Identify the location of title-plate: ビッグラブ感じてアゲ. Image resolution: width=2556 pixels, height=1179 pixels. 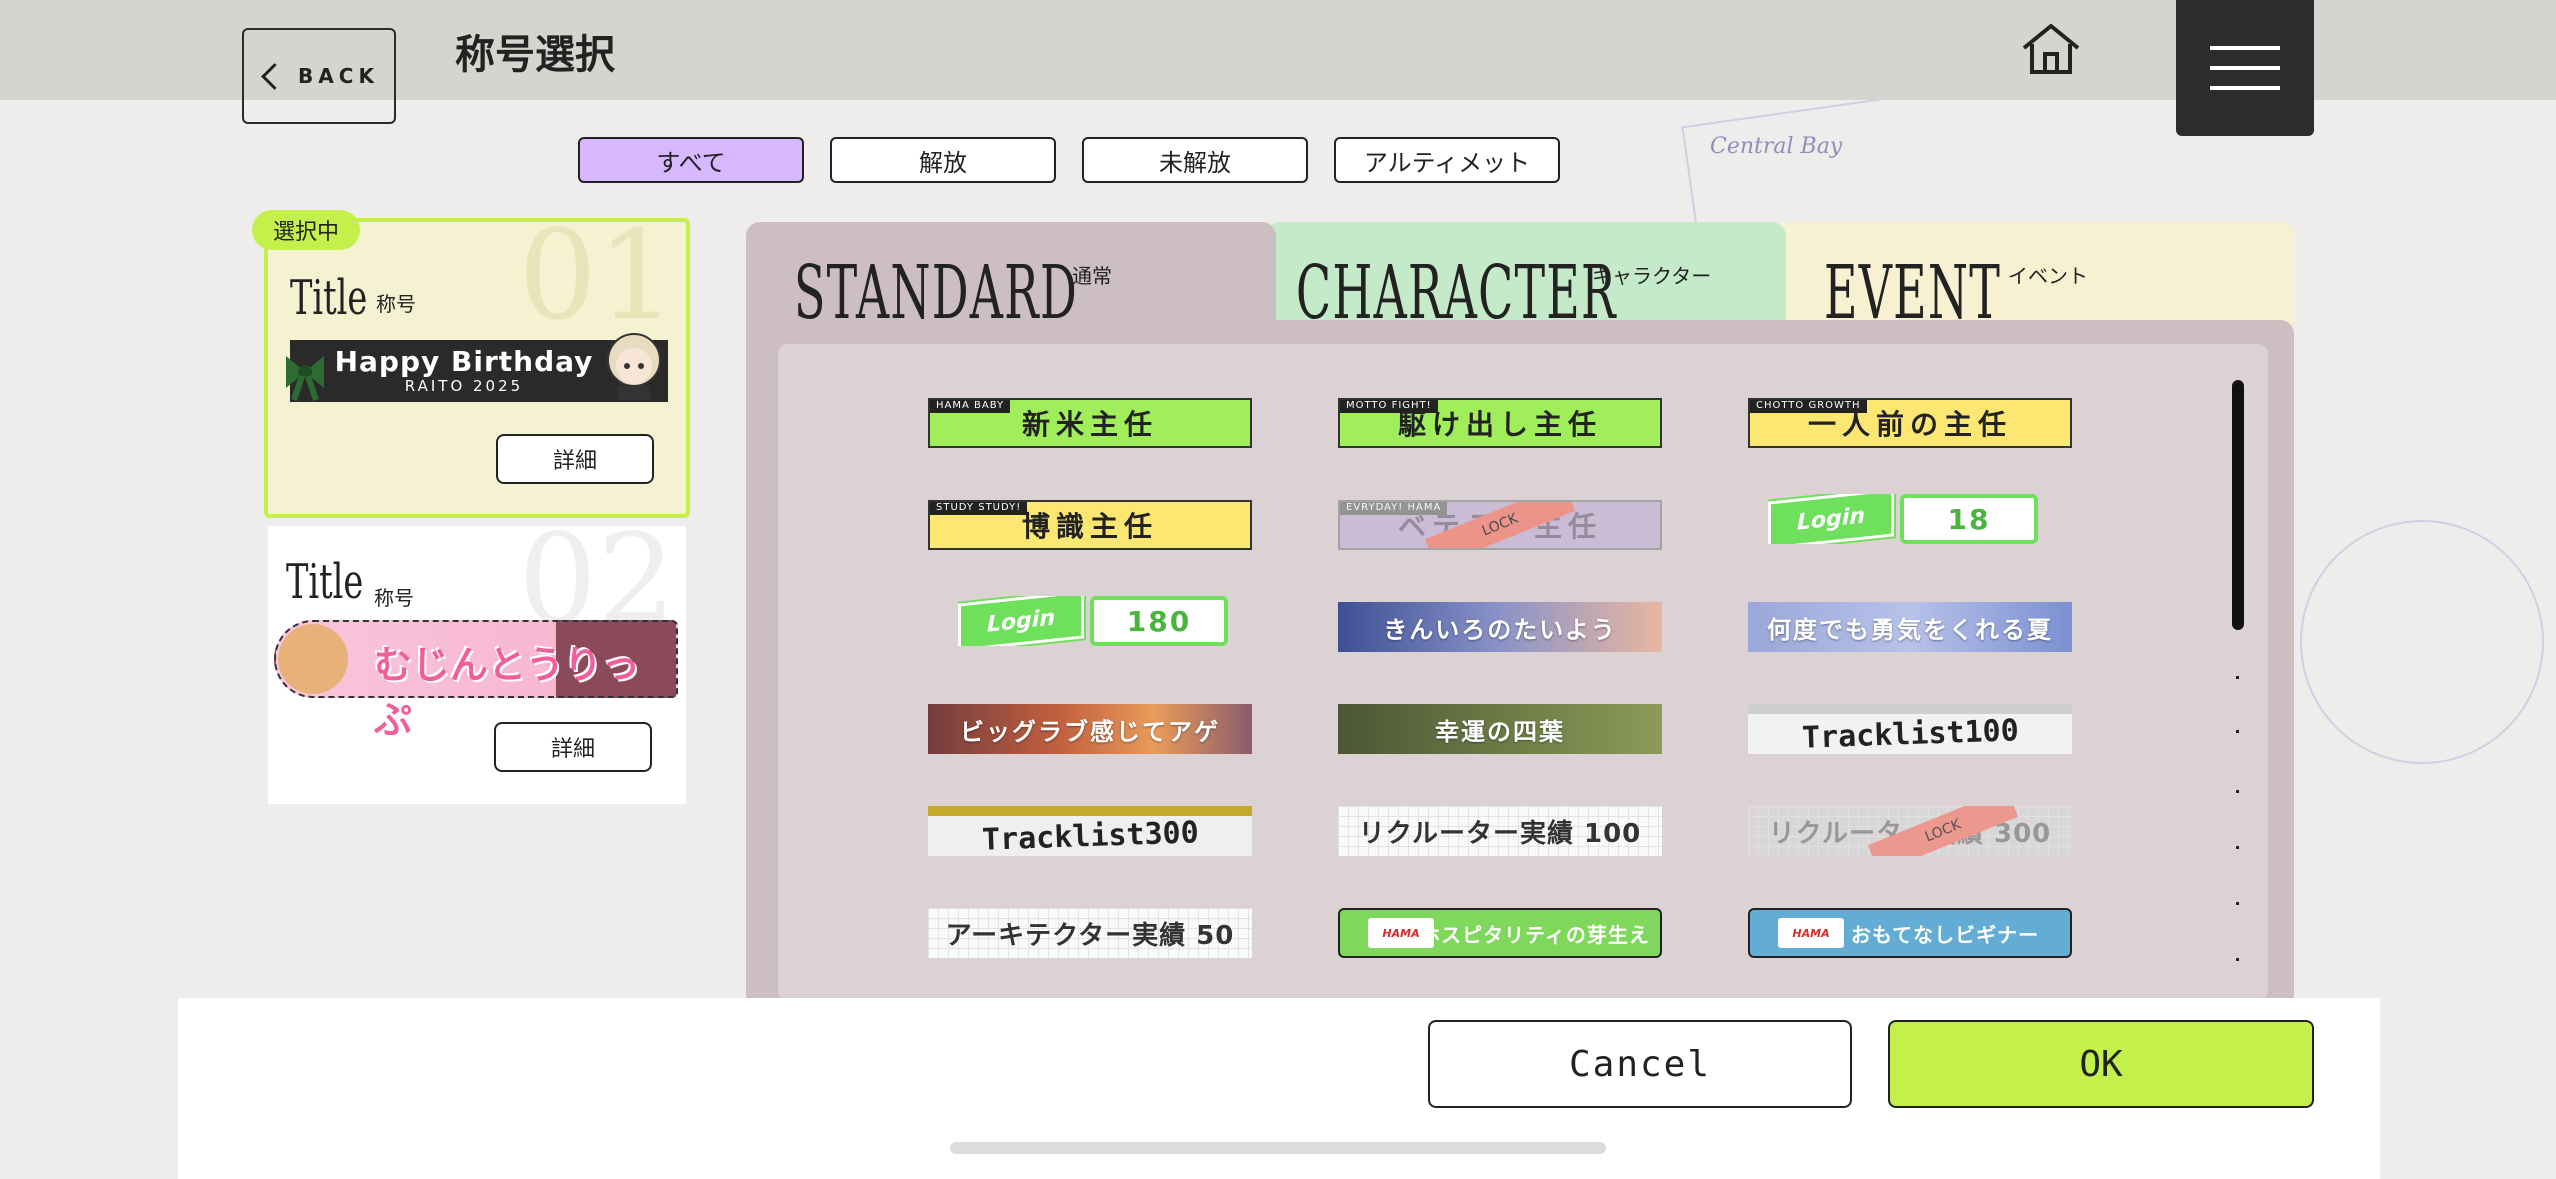
(1090, 729).